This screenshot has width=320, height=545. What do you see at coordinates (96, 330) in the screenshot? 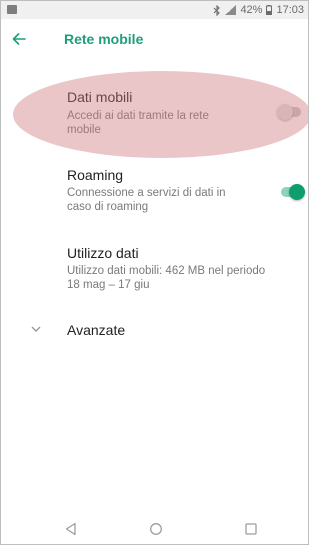
I see `avanzate-title: Avanzate` at bounding box center [96, 330].